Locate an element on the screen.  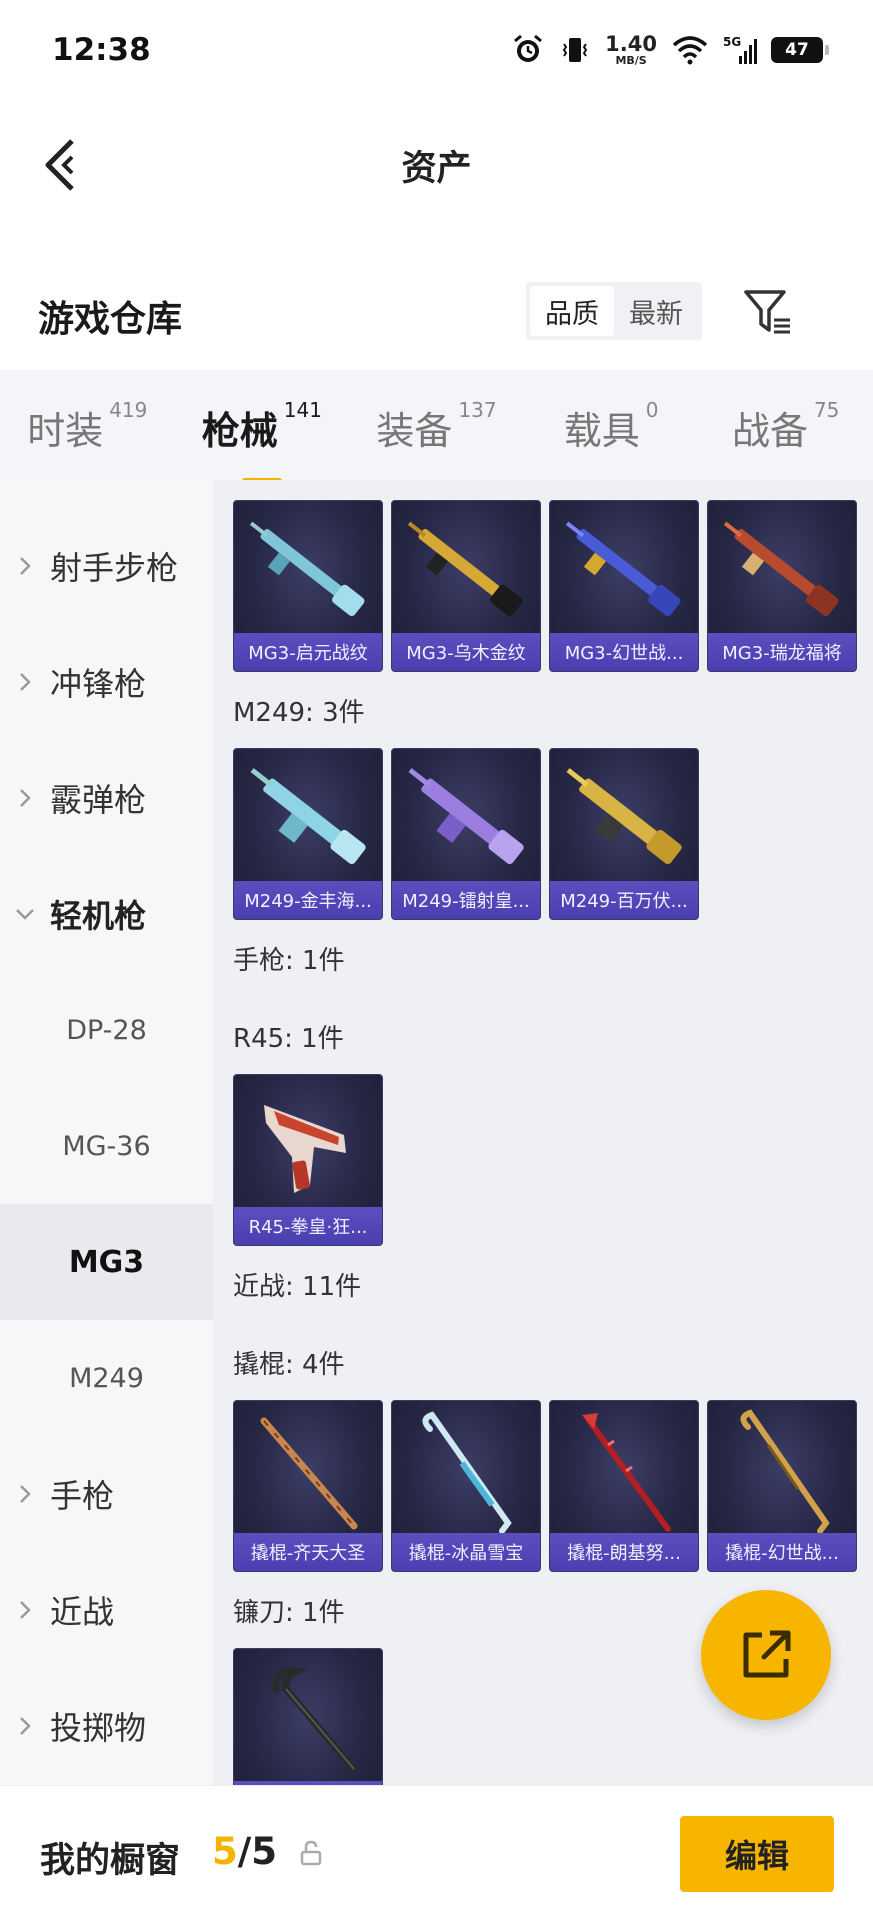
sort-toggle: 品质 最新 is located at coordinates (614, 311).